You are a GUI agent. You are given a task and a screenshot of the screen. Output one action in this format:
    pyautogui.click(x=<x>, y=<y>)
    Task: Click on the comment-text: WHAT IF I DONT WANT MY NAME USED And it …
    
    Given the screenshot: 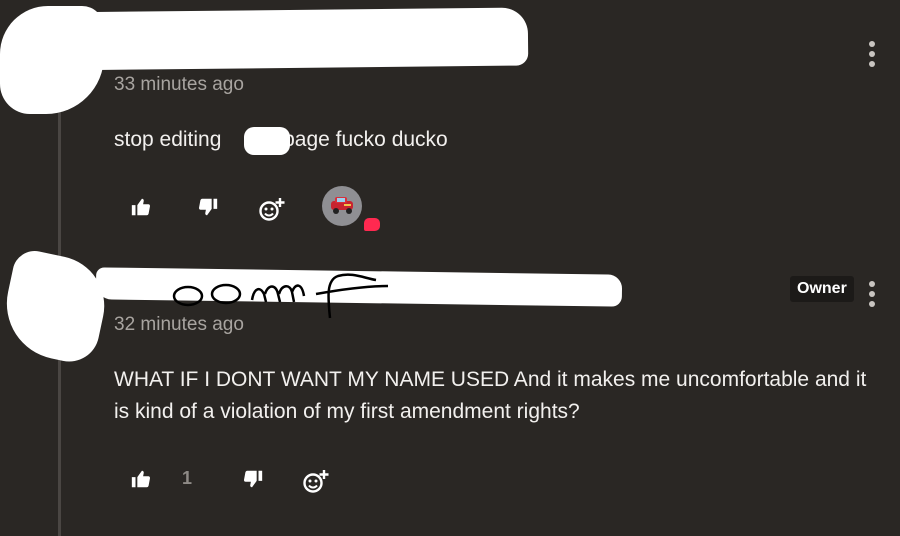 What is the action you would take?
    pyautogui.click(x=490, y=395)
    